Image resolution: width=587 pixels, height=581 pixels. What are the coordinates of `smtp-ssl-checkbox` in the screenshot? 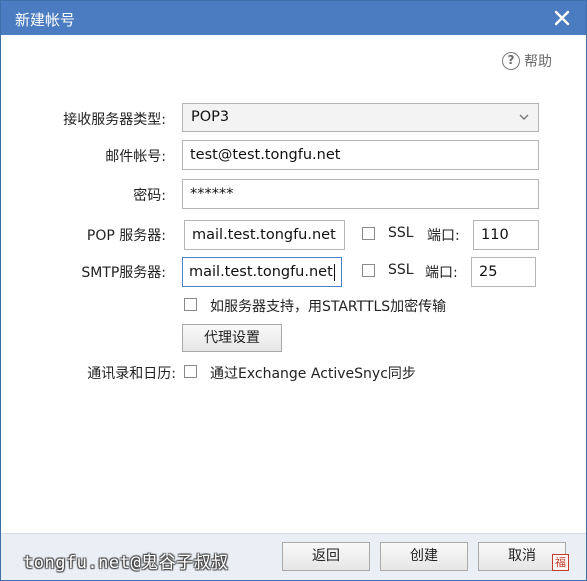 It's located at (368, 270).